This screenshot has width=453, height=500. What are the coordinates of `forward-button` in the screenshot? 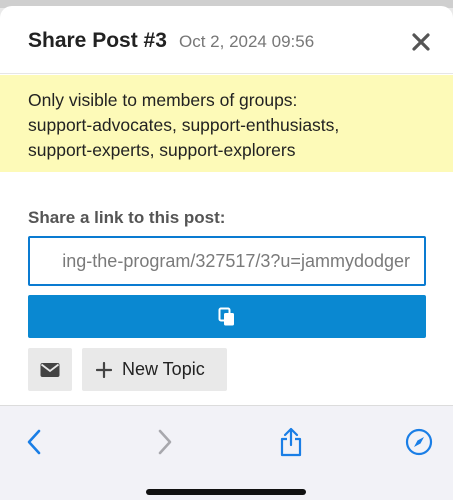 It's located at (165, 442).